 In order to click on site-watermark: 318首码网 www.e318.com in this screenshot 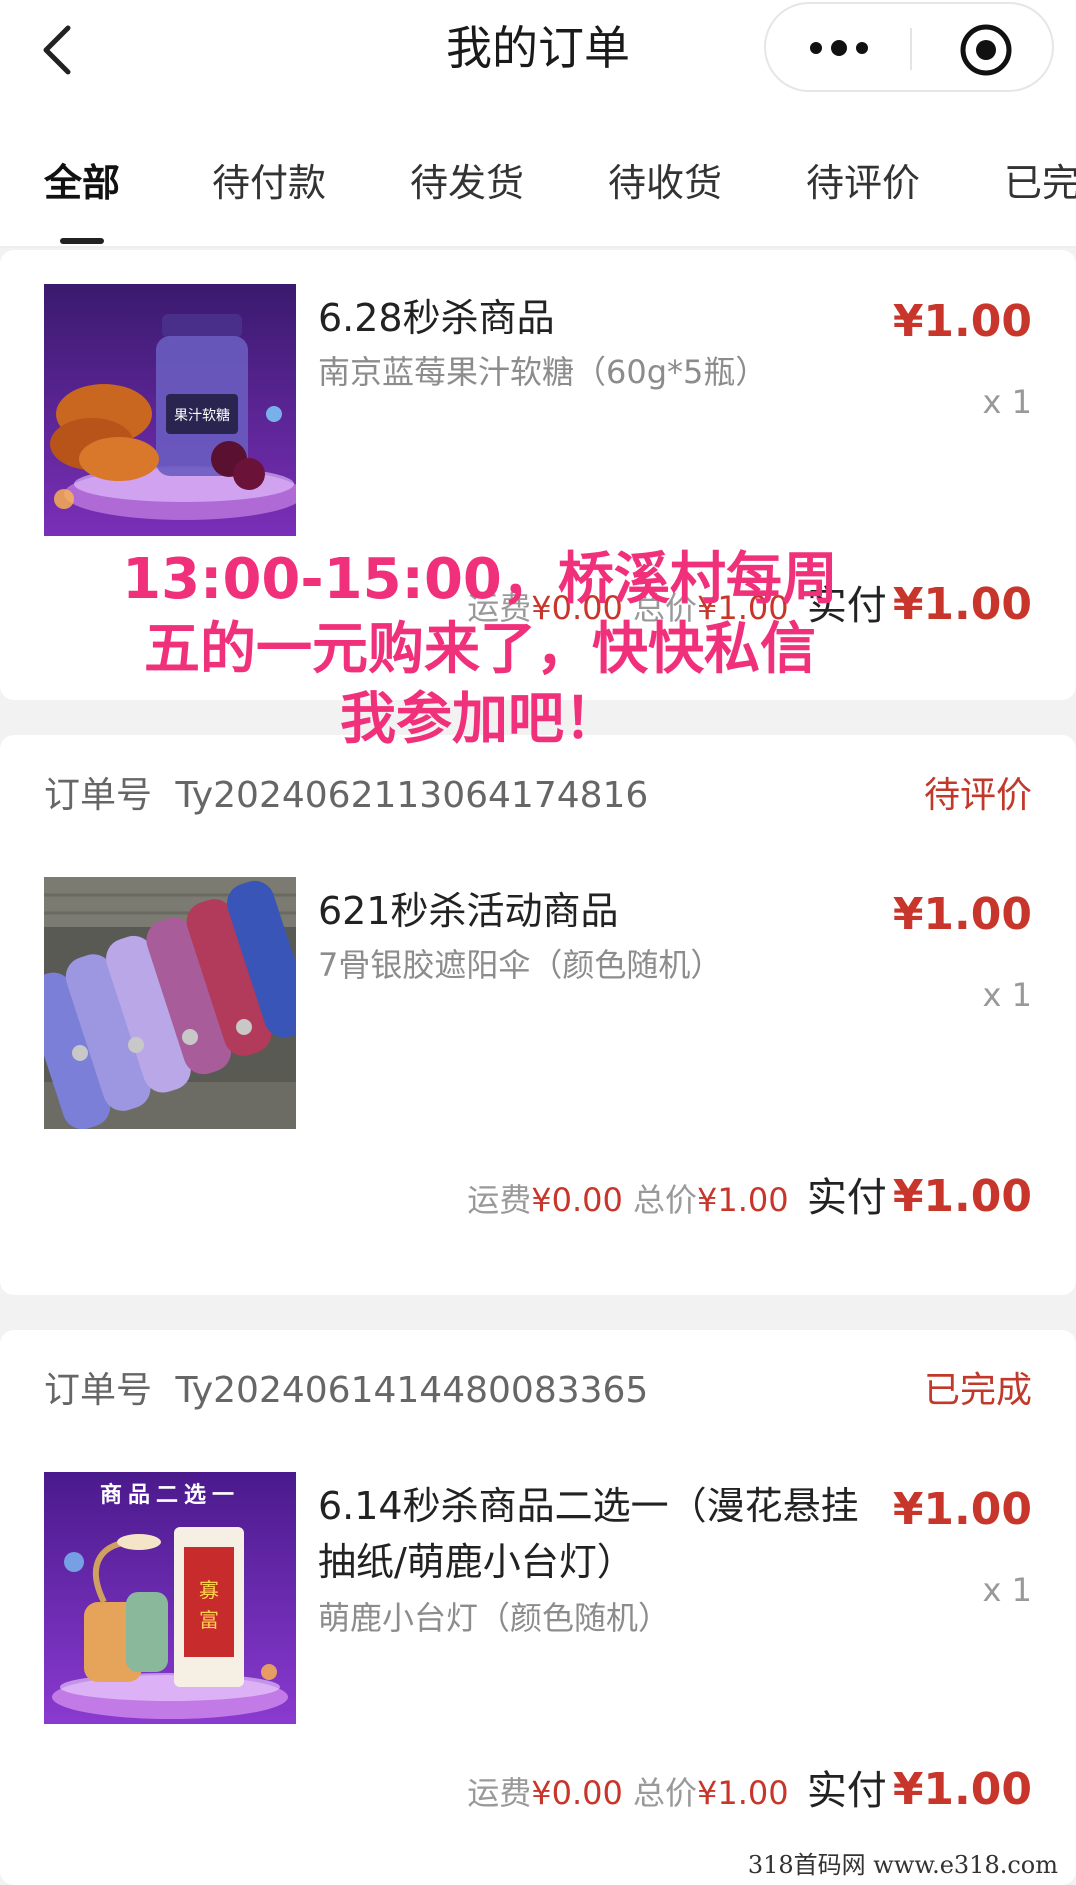, I will do `click(902, 1865)`.